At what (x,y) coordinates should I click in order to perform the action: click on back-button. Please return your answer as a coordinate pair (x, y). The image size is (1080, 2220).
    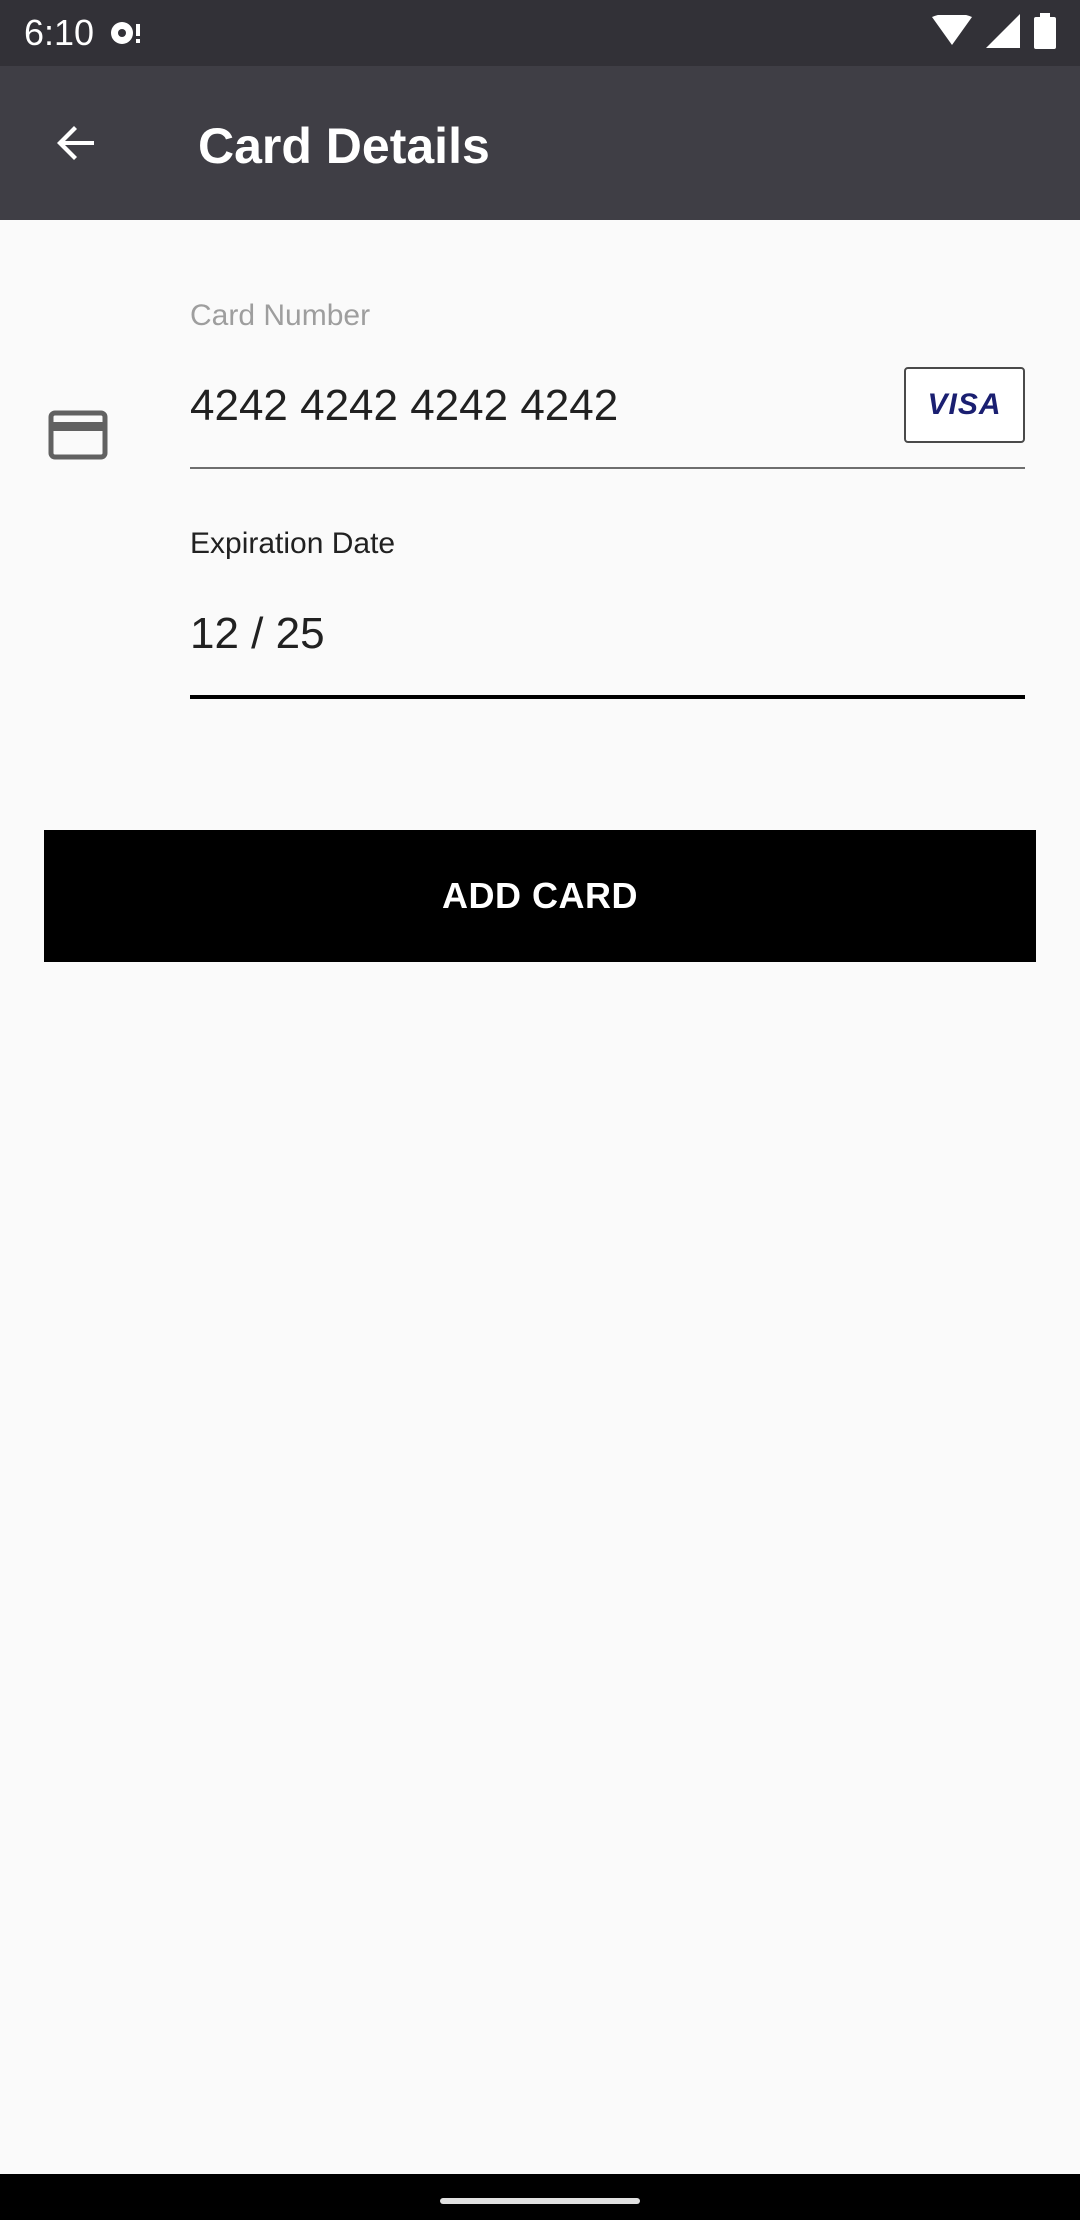
    Looking at the image, I should click on (76, 145).